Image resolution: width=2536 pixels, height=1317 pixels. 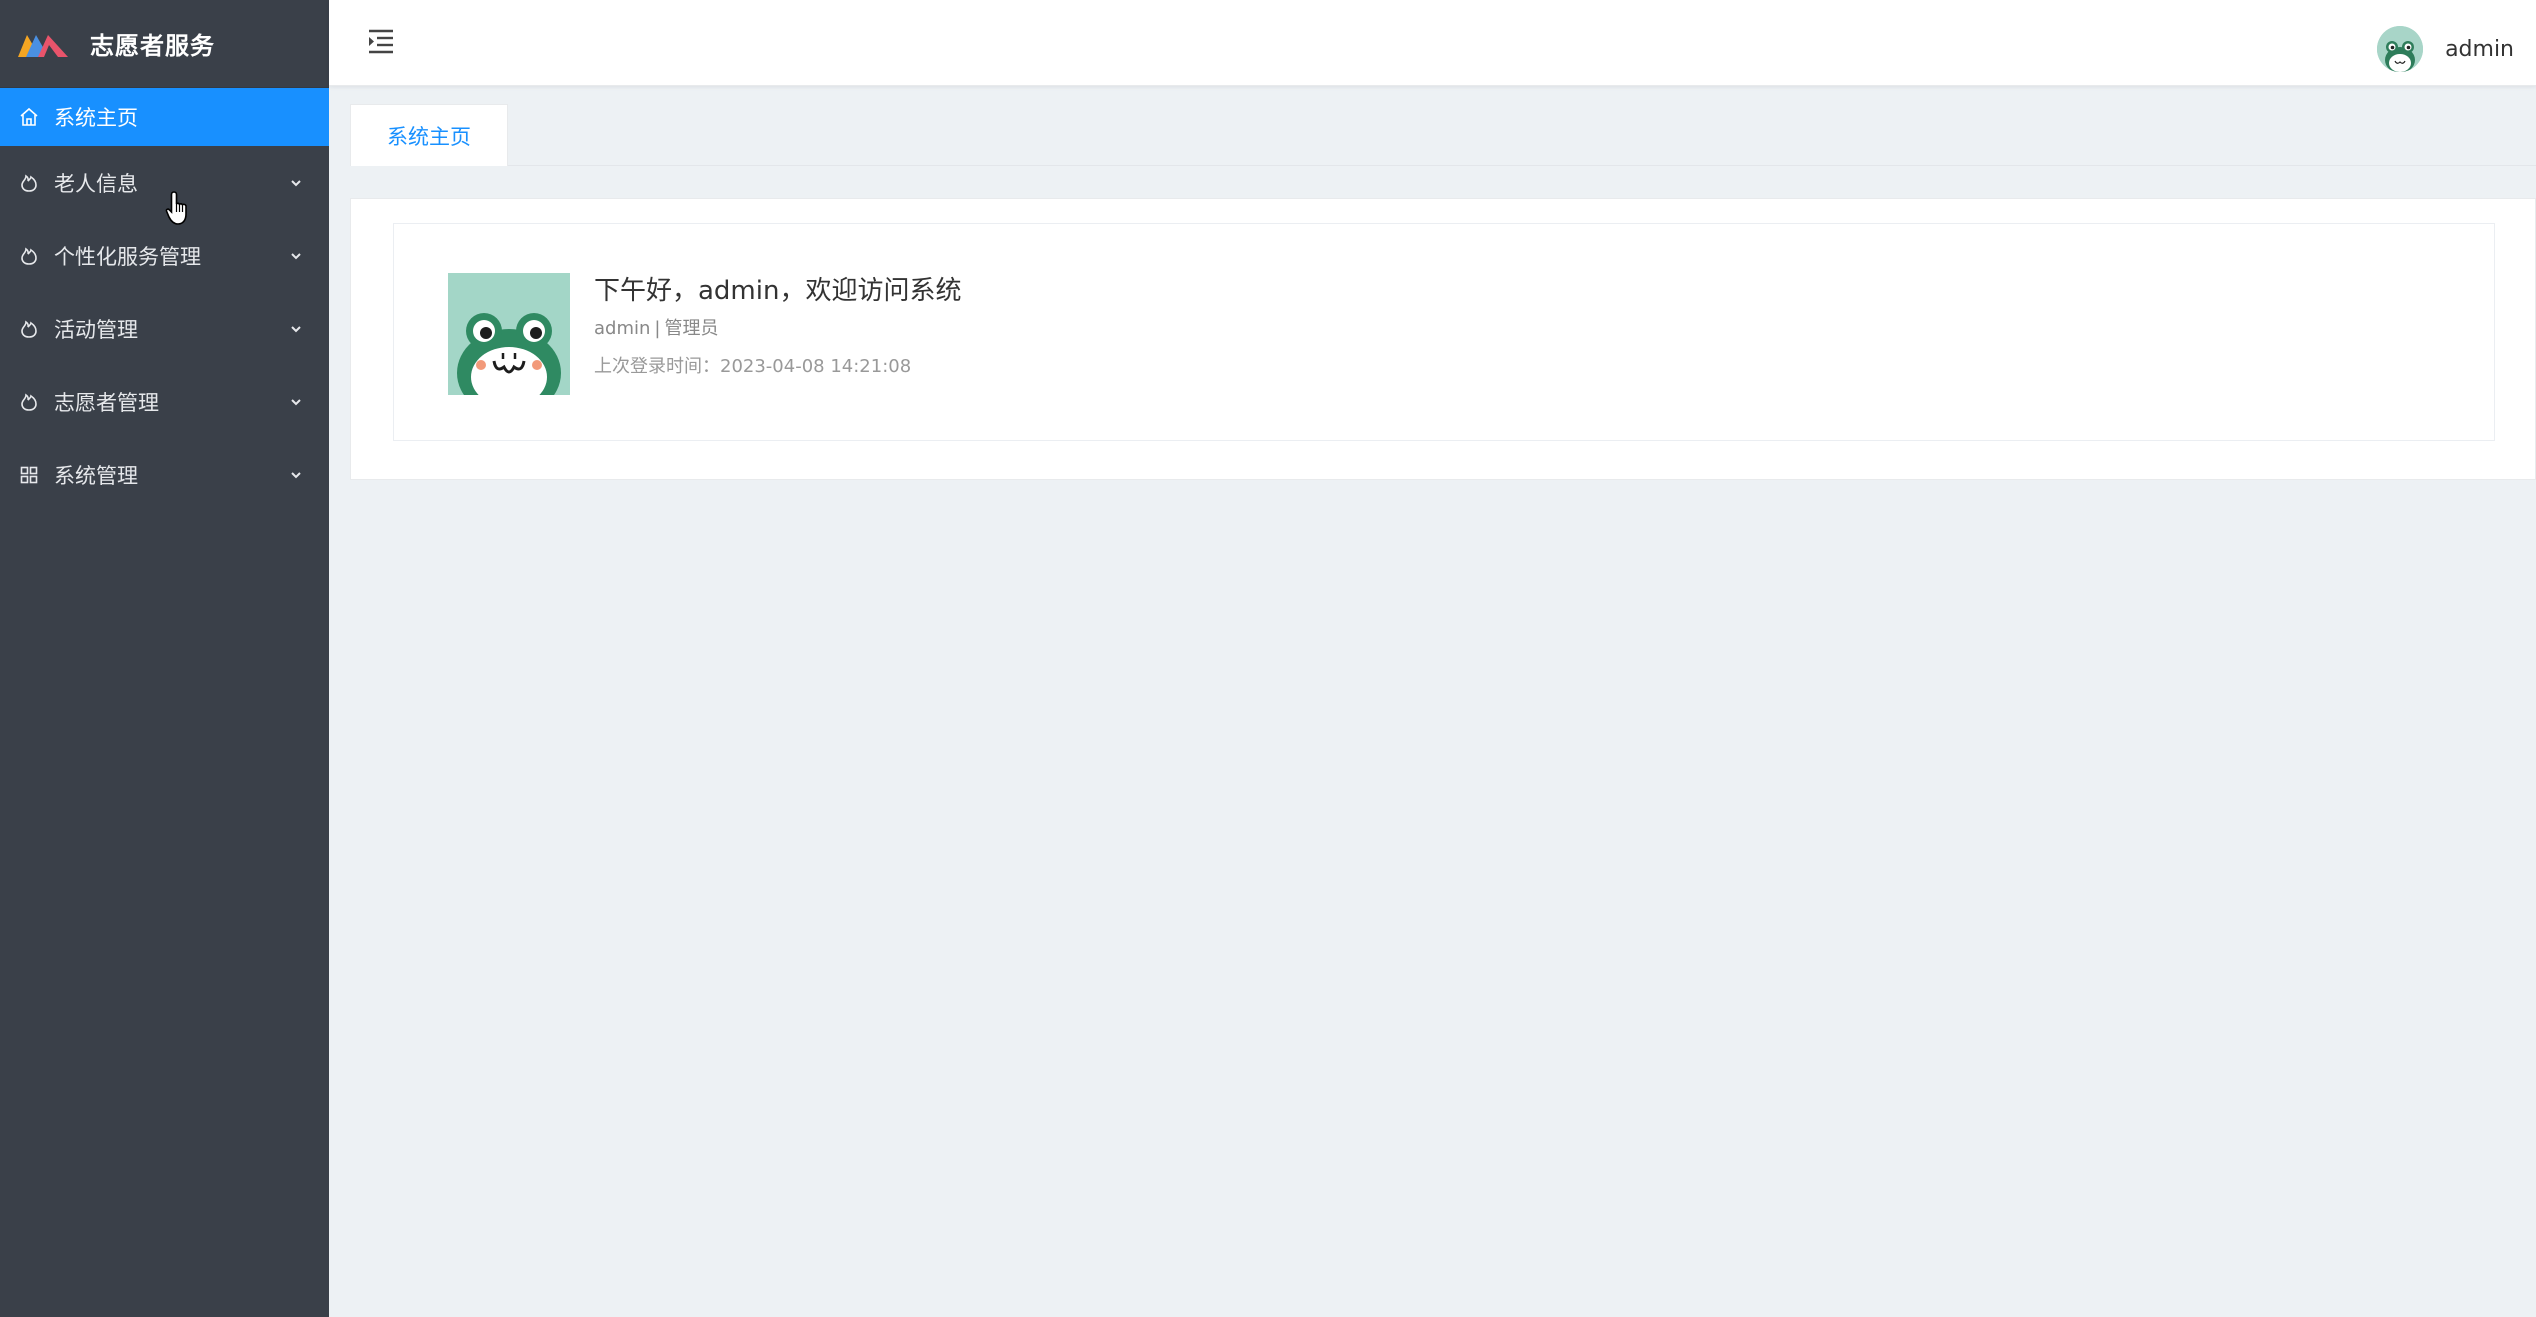 What do you see at coordinates (381, 42) in the screenshot?
I see `menu-toggle-icon` at bounding box center [381, 42].